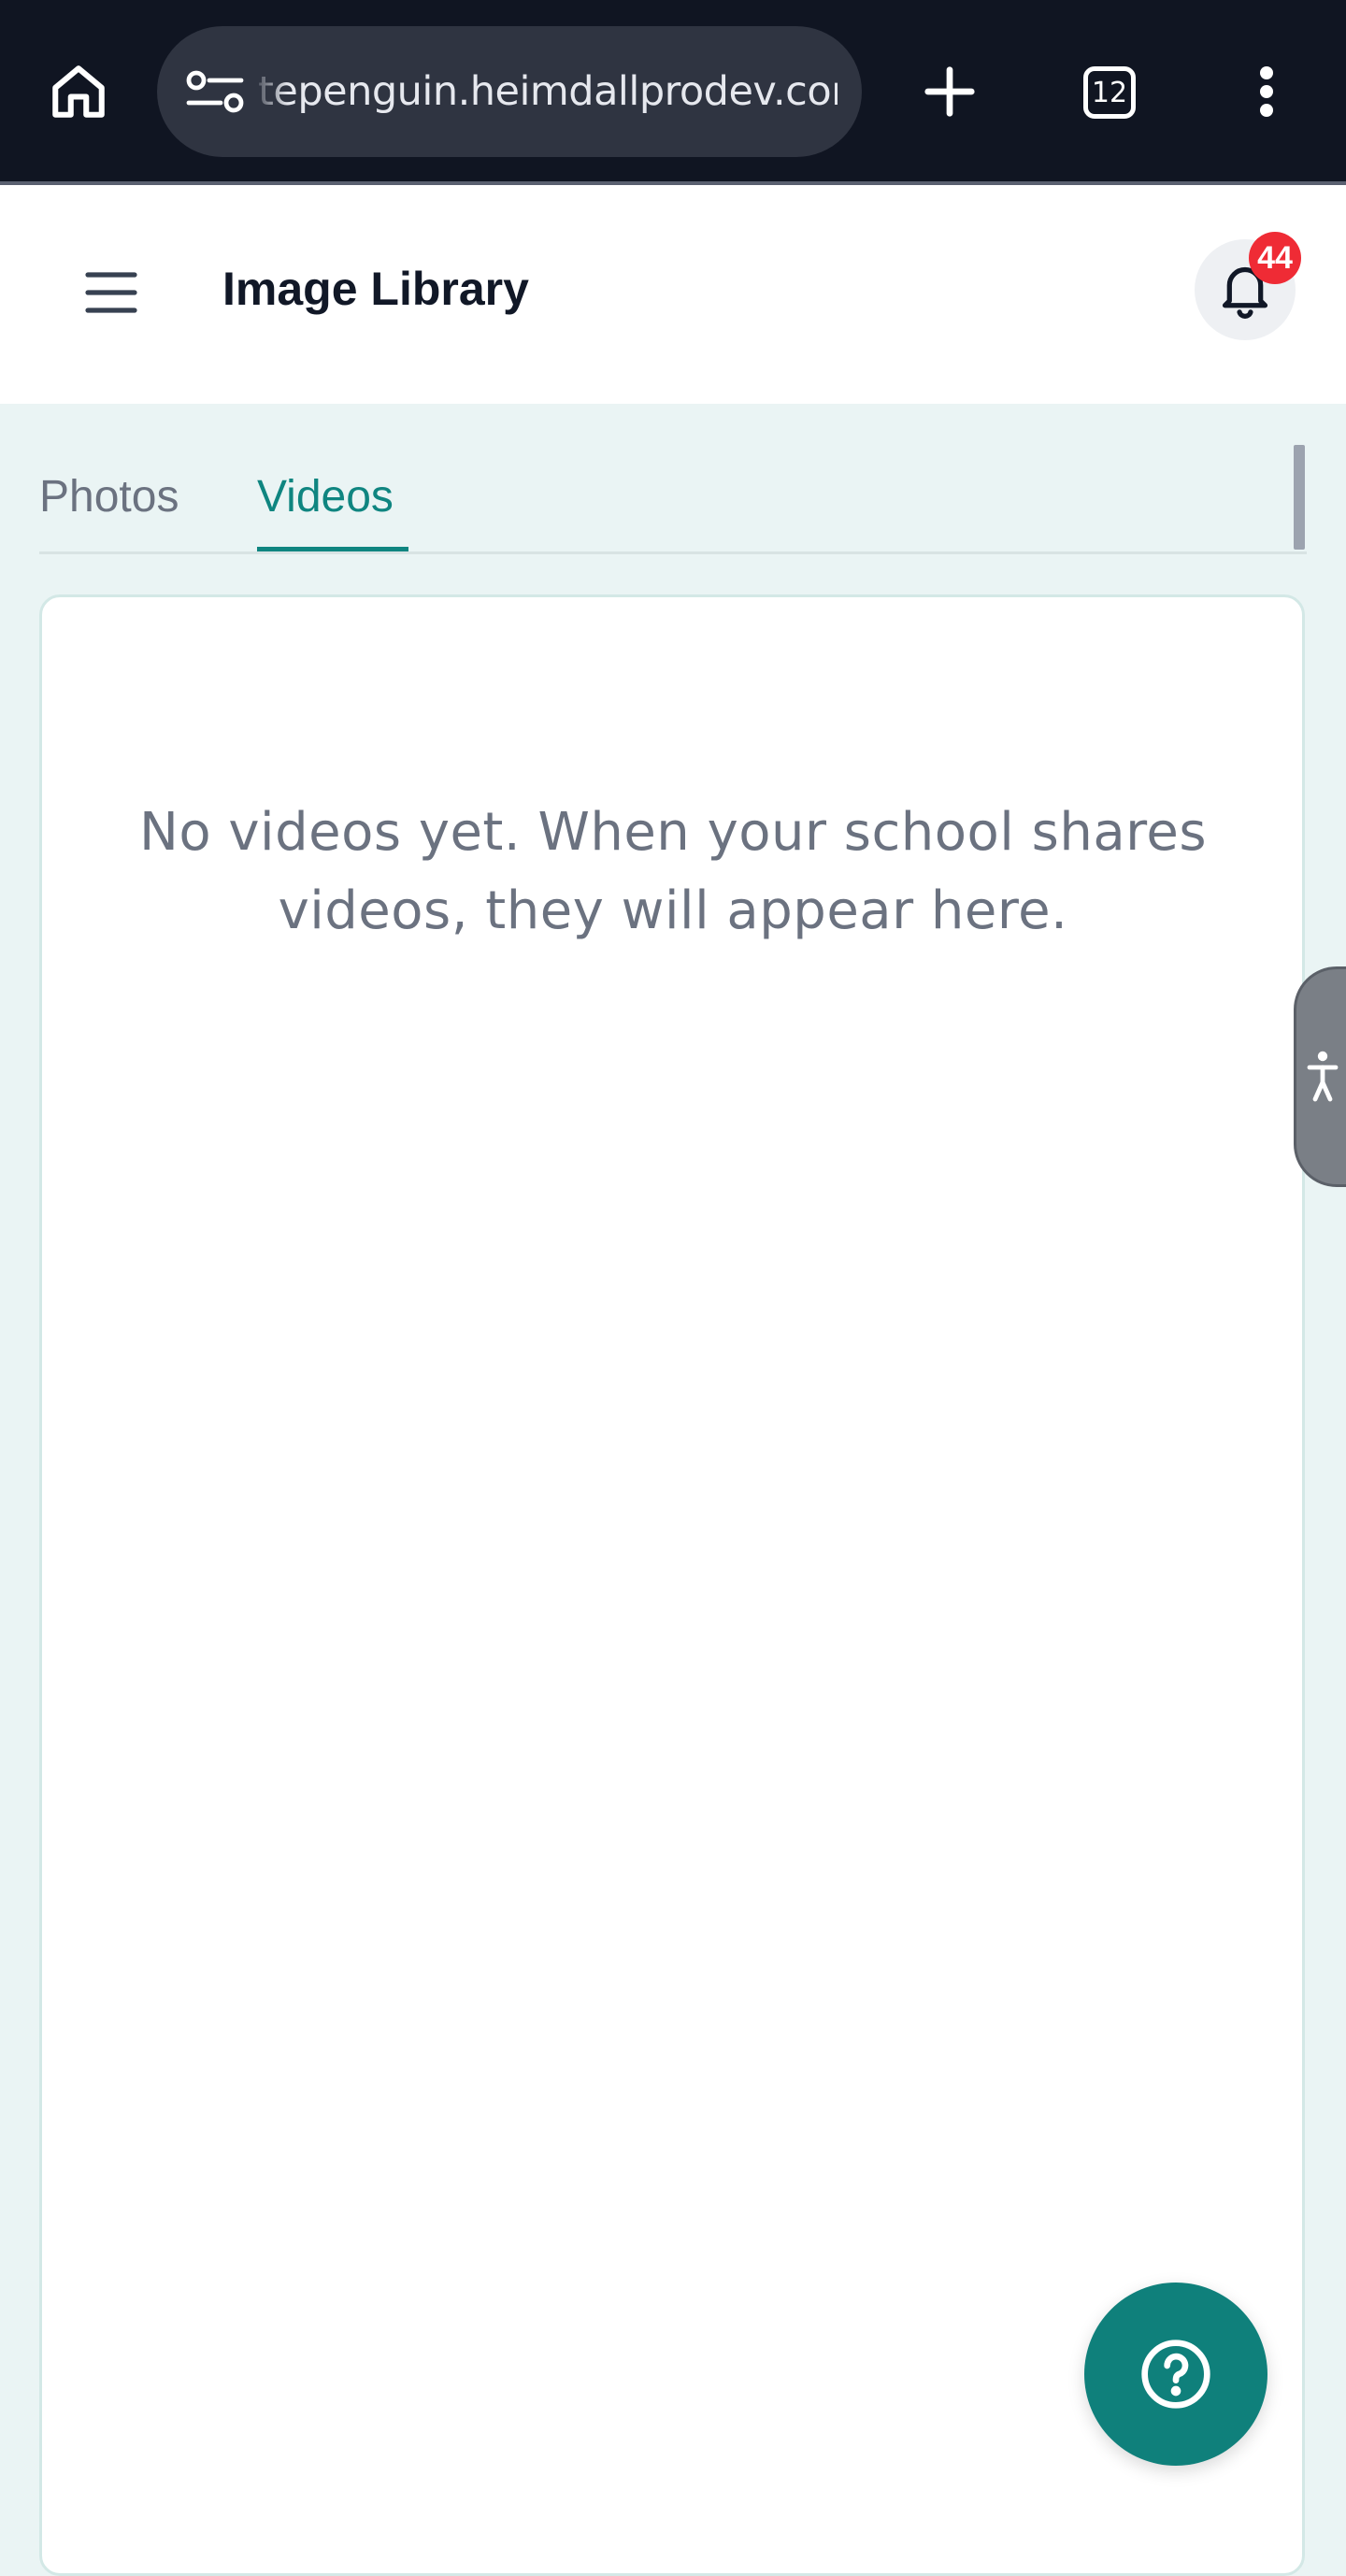  I want to click on tab-count: 12, so click(1109, 92).